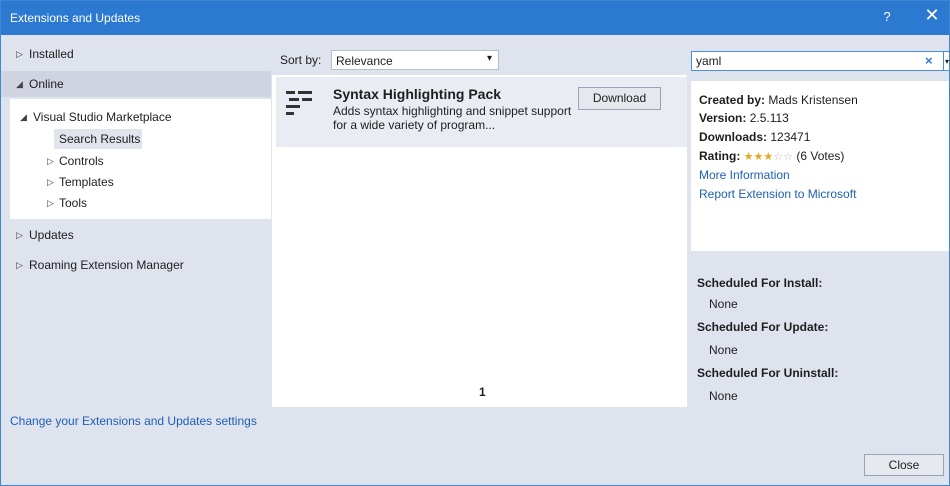 The width and height of the screenshot is (950, 486). What do you see at coordinates (744, 175) in the screenshot?
I see `more-information-link: More Information` at bounding box center [744, 175].